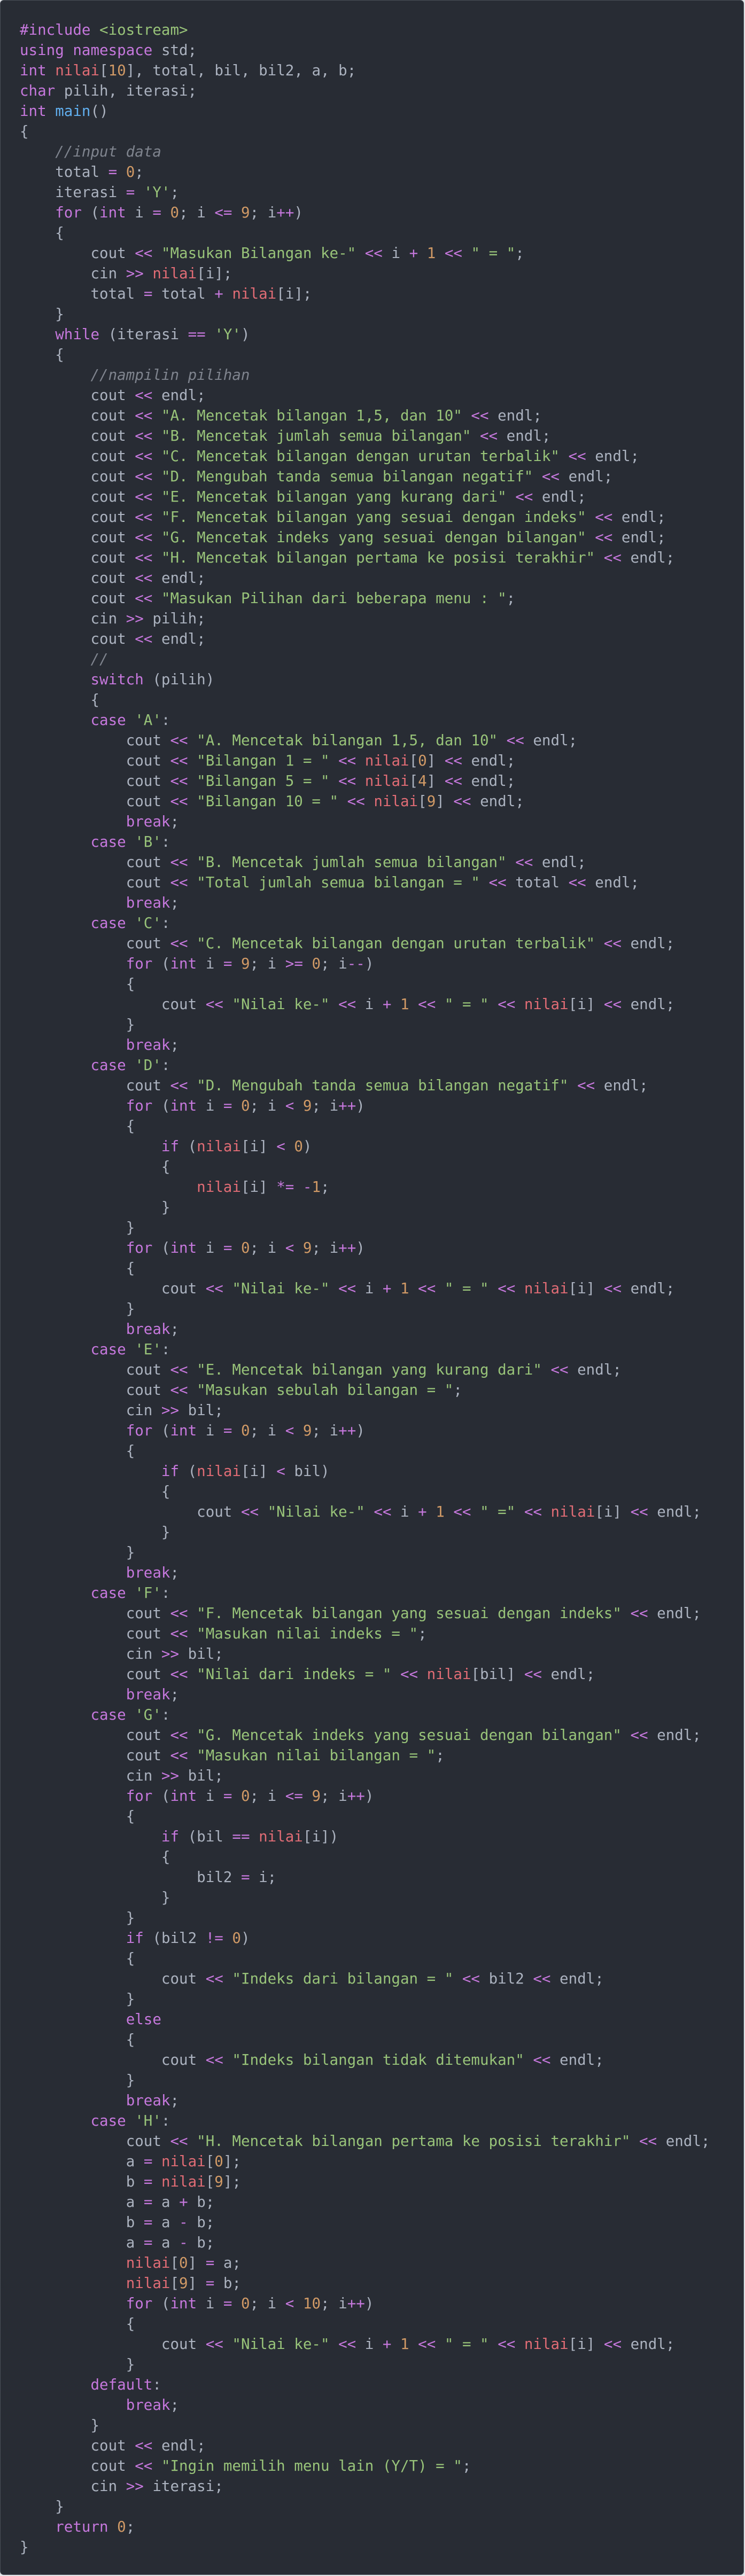  What do you see at coordinates (130, 841) in the screenshot?
I see `code-line: case 'B':` at bounding box center [130, 841].